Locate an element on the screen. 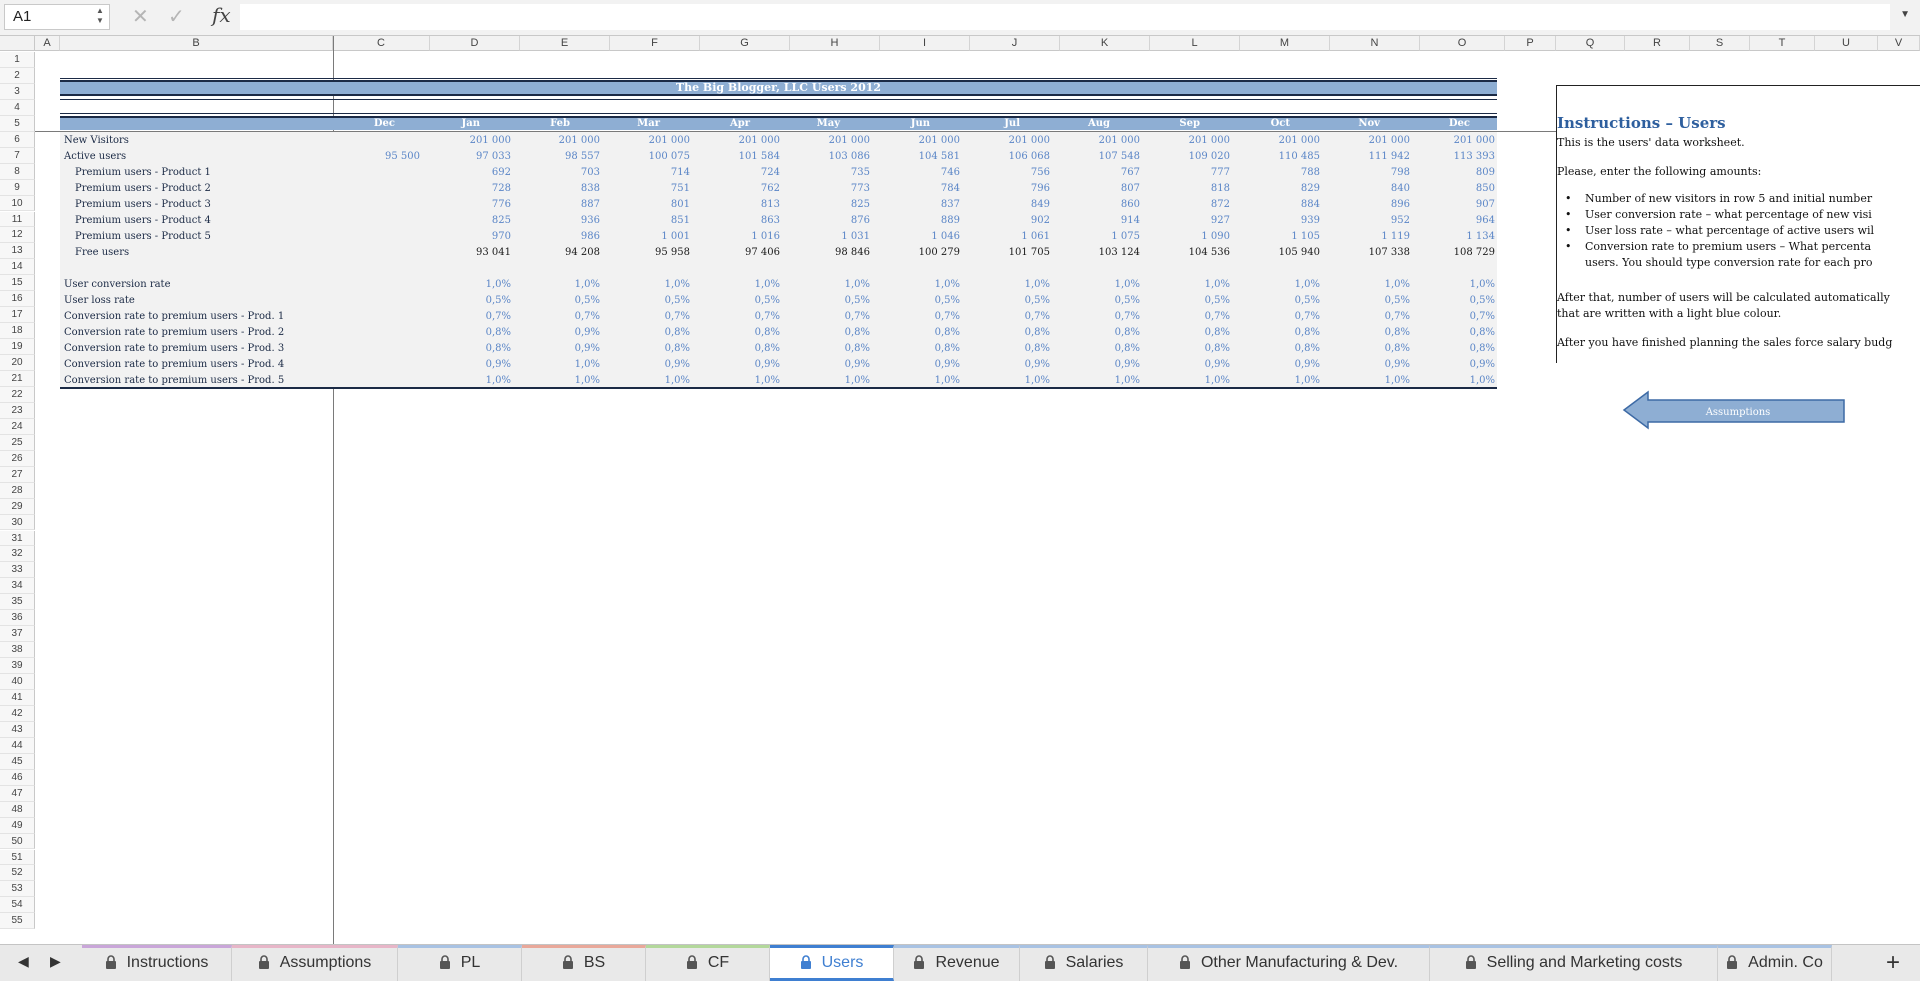 The height and width of the screenshot is (981, 1920). data-cell: 777 is located at coordinates (1190, 172).